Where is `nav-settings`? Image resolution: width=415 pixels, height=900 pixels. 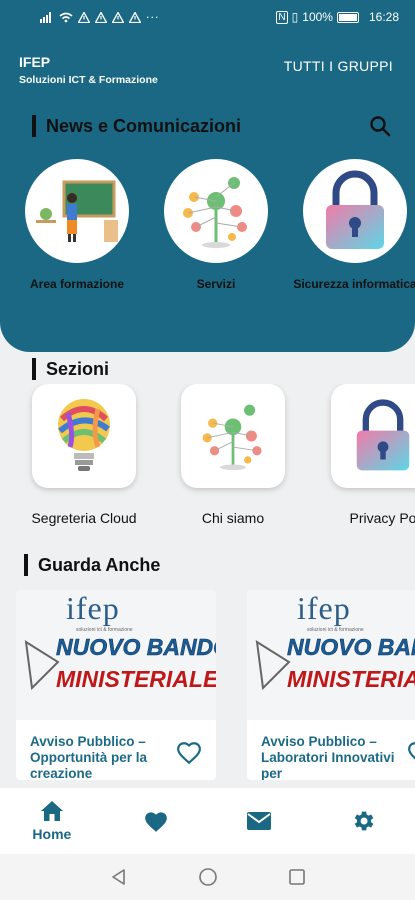 nav-settings is located at coordinates (363, 821).